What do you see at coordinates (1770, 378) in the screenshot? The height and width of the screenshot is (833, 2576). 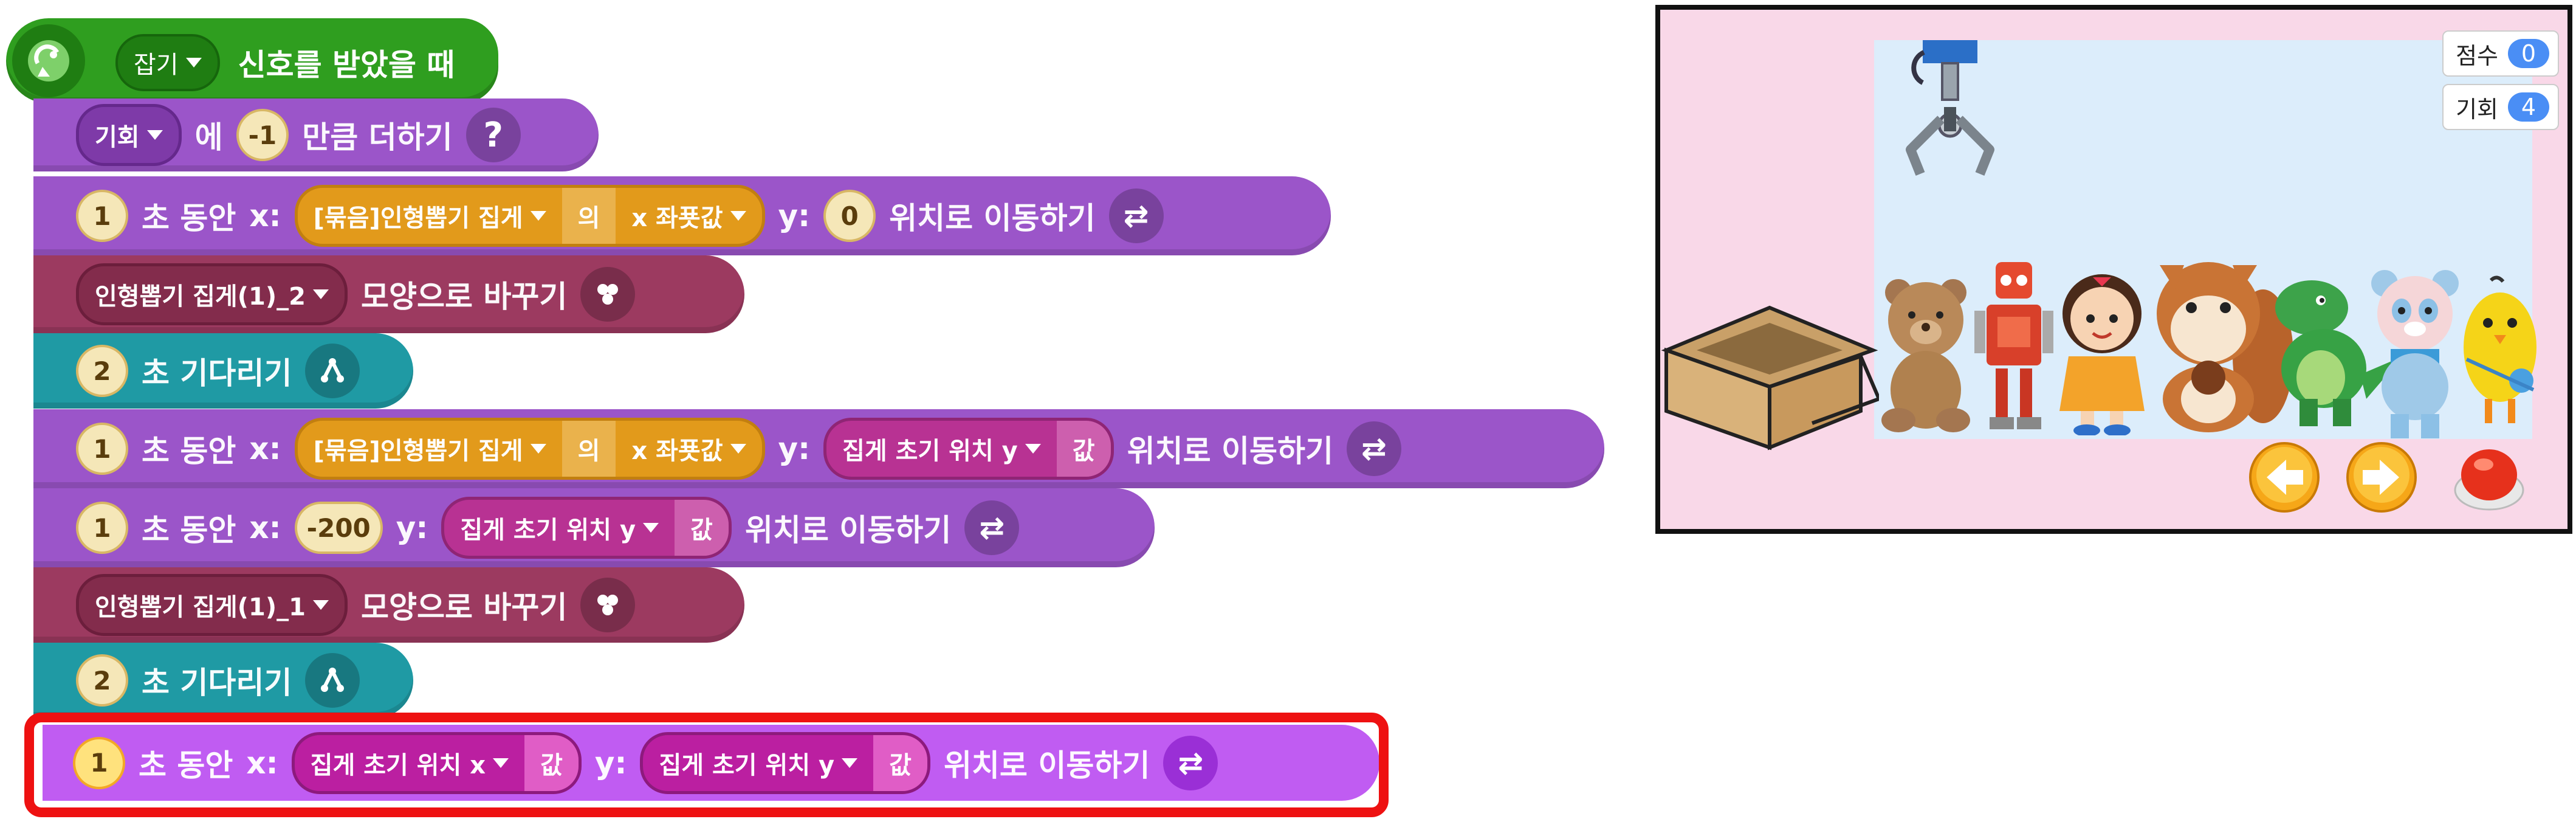 I see `cardboard-box` at bounding box center [1770, 378].